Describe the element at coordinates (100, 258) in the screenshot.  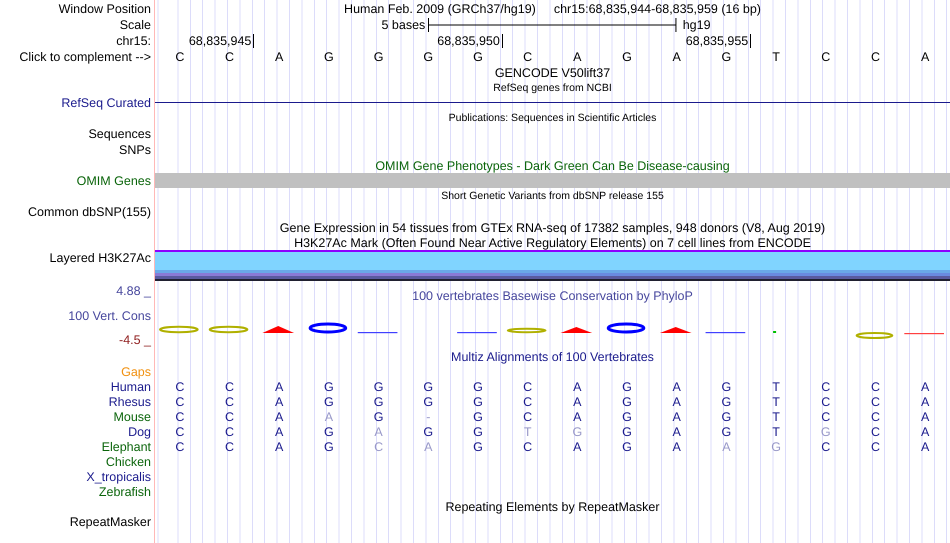
I see `track-label: Layered H3K27Ac` at that location.